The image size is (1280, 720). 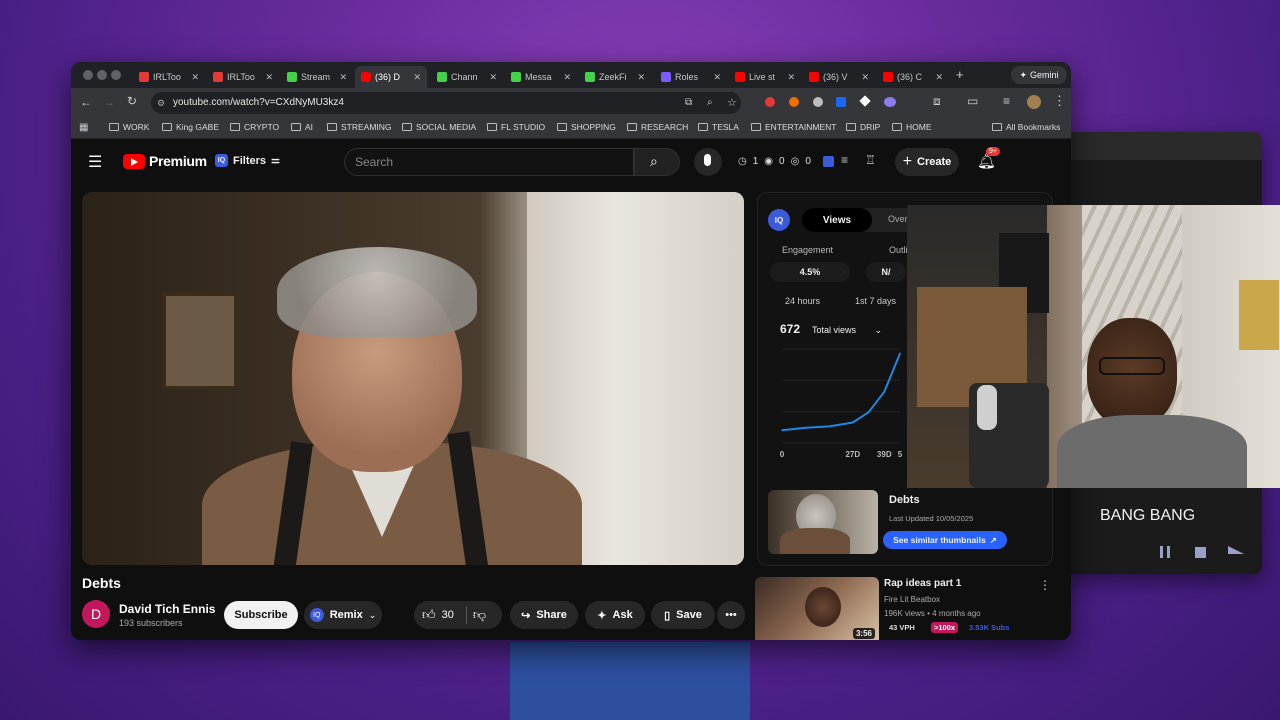 I want to click on iq-extension-icon, so click(x=828, y=161).